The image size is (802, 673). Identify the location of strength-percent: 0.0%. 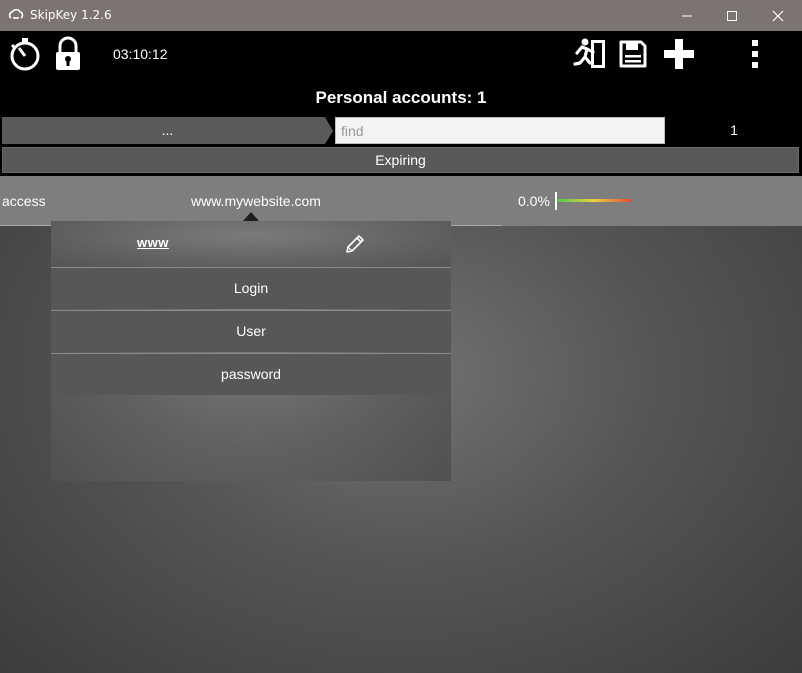
(534, 201).